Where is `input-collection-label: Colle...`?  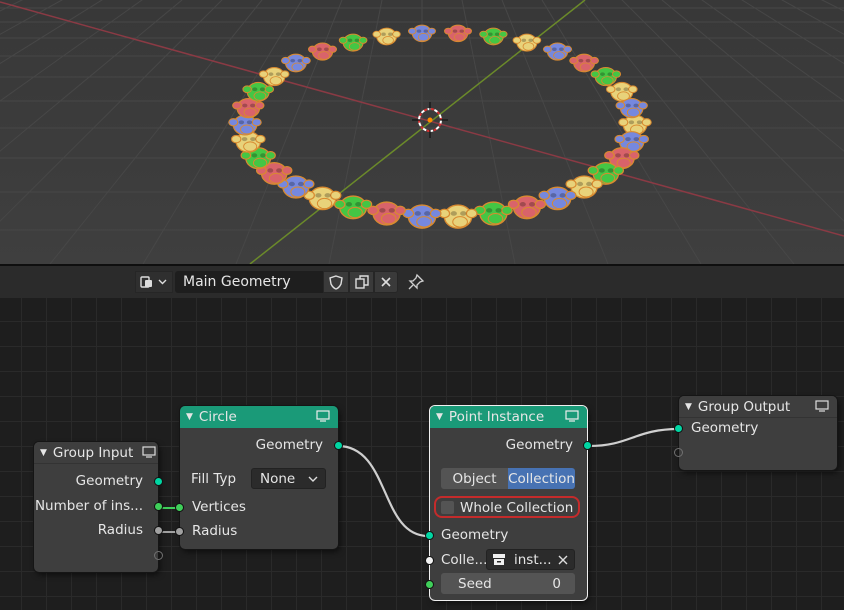 input-collection-label: Colle... is located at coordinates (464, 560).